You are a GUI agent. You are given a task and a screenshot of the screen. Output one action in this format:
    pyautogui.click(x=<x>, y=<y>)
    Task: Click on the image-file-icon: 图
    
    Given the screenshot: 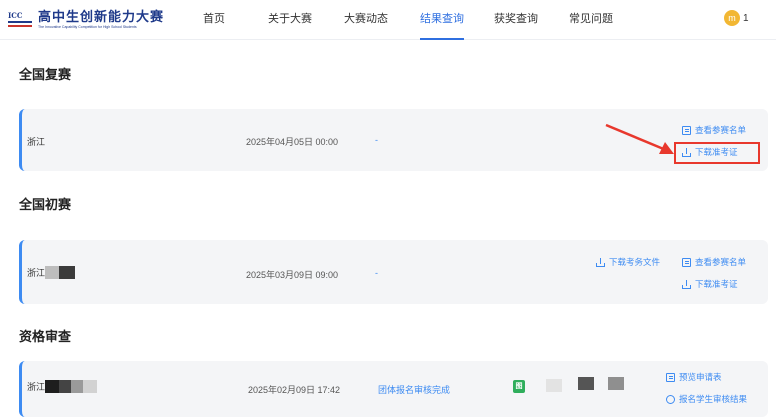 What is the action you would take?
    pyautogui.click(x=519, y=386)
    